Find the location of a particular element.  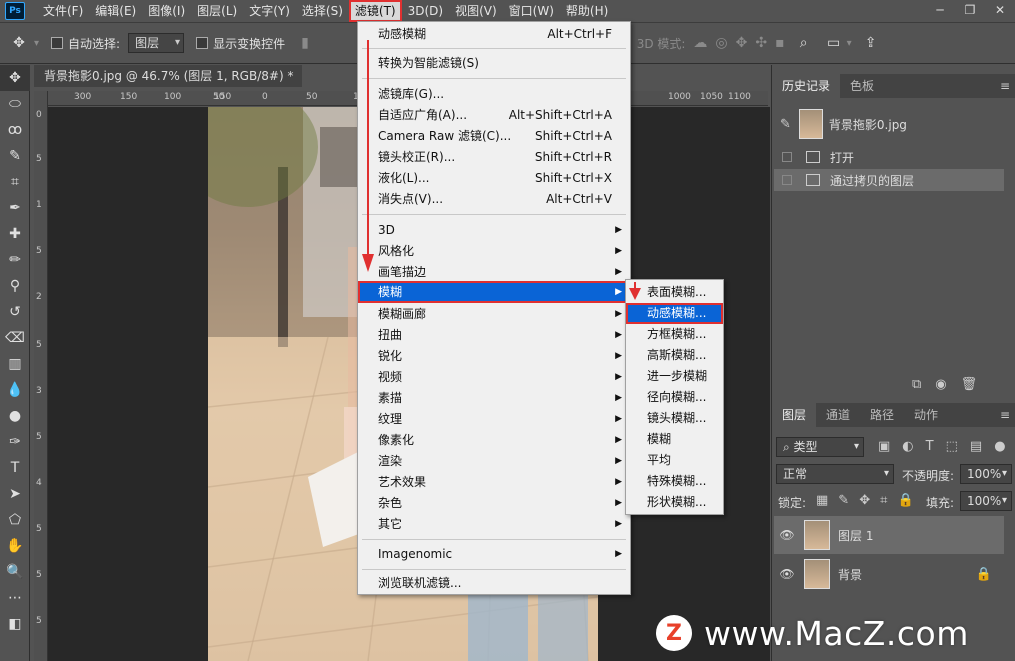

tab-actions: 动作 is located at coordinates (926, 415).